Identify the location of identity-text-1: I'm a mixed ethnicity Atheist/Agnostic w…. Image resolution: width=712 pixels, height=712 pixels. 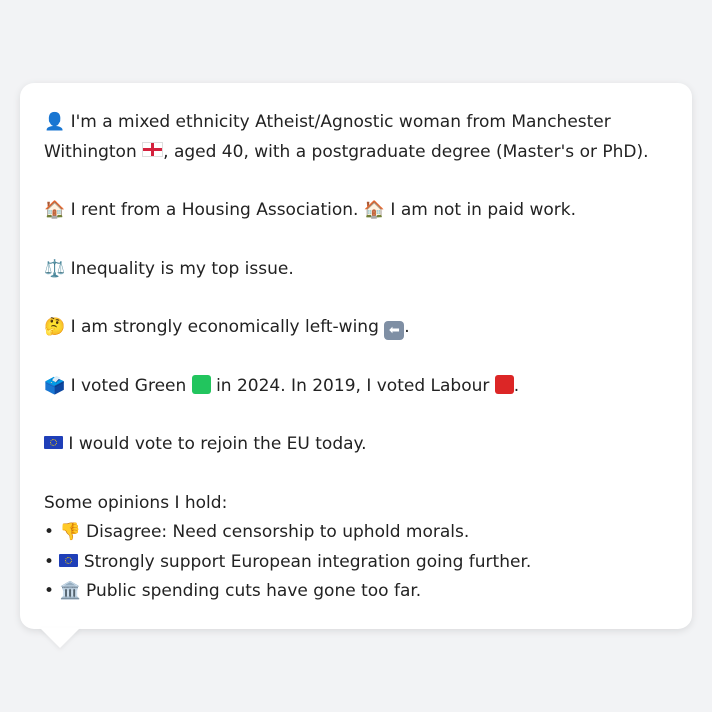
(340, 122).